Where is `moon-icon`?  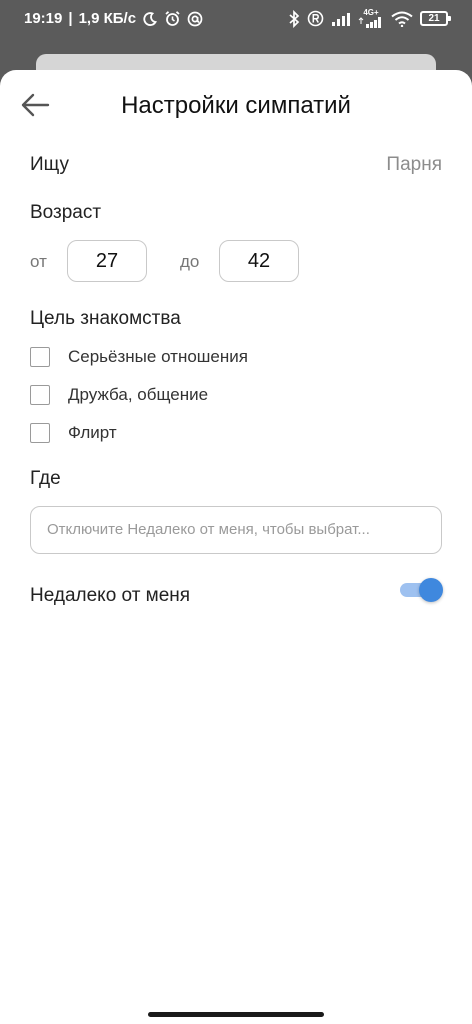
moon-icon is located at coordinates (150, 19).